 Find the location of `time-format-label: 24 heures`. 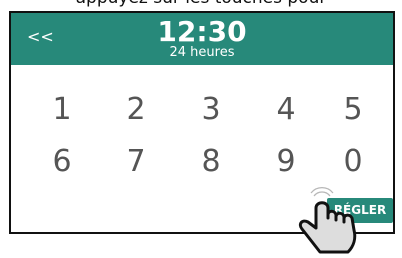

time-format-label: 24 heures is located at coordinates (202, 52).